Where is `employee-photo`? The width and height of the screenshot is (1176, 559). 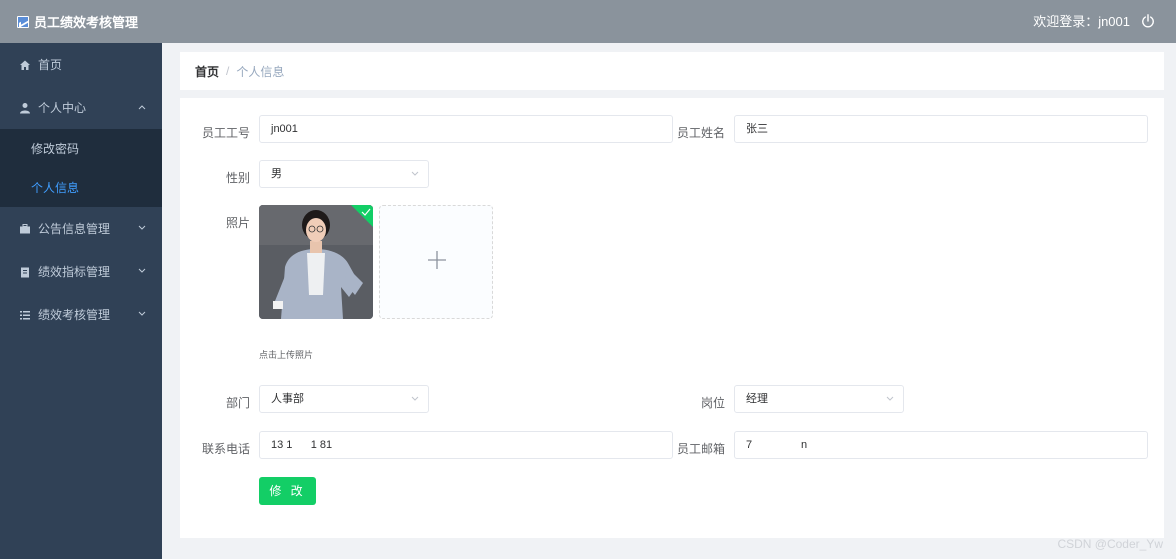 employee-photo is located at coordinates (316, 262).